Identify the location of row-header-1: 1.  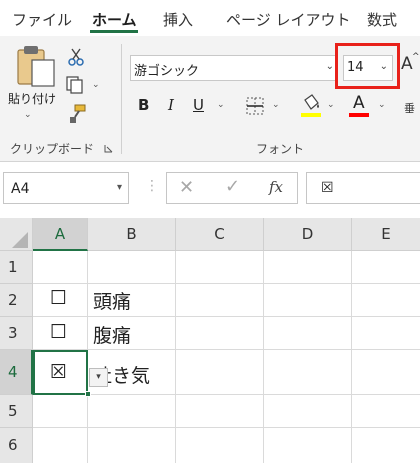
(16, 267).